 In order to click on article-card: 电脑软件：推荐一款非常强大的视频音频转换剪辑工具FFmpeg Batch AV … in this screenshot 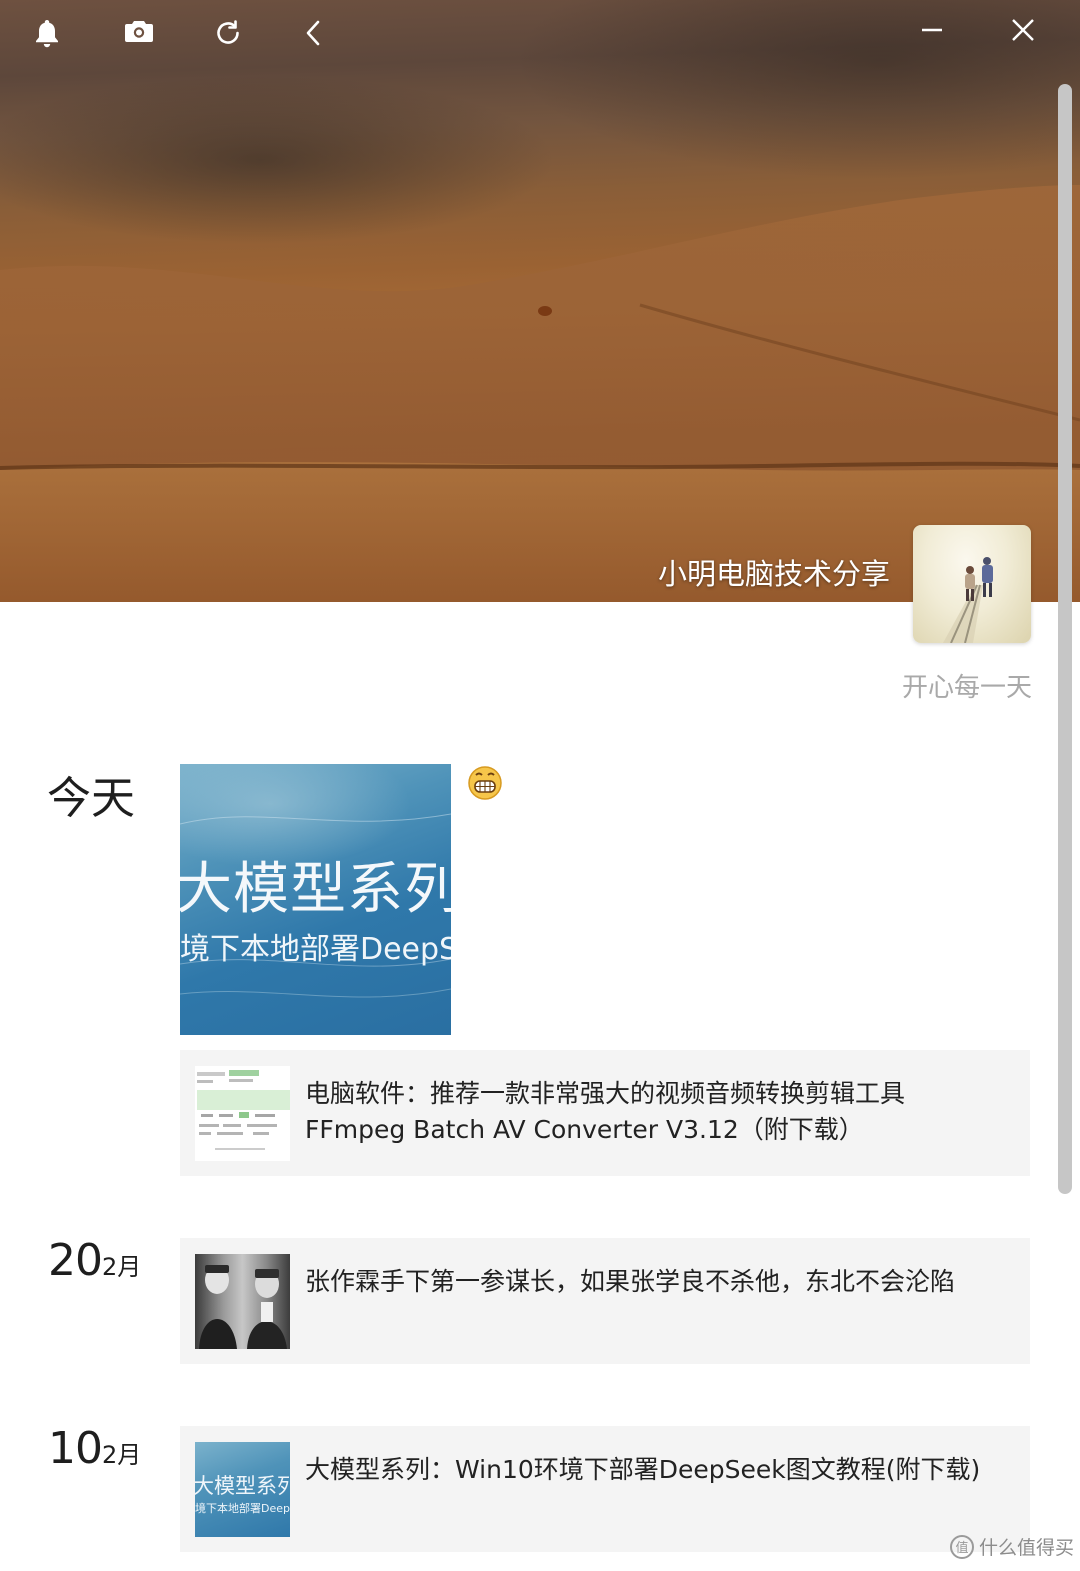, I will do `click(605, 1113)`.